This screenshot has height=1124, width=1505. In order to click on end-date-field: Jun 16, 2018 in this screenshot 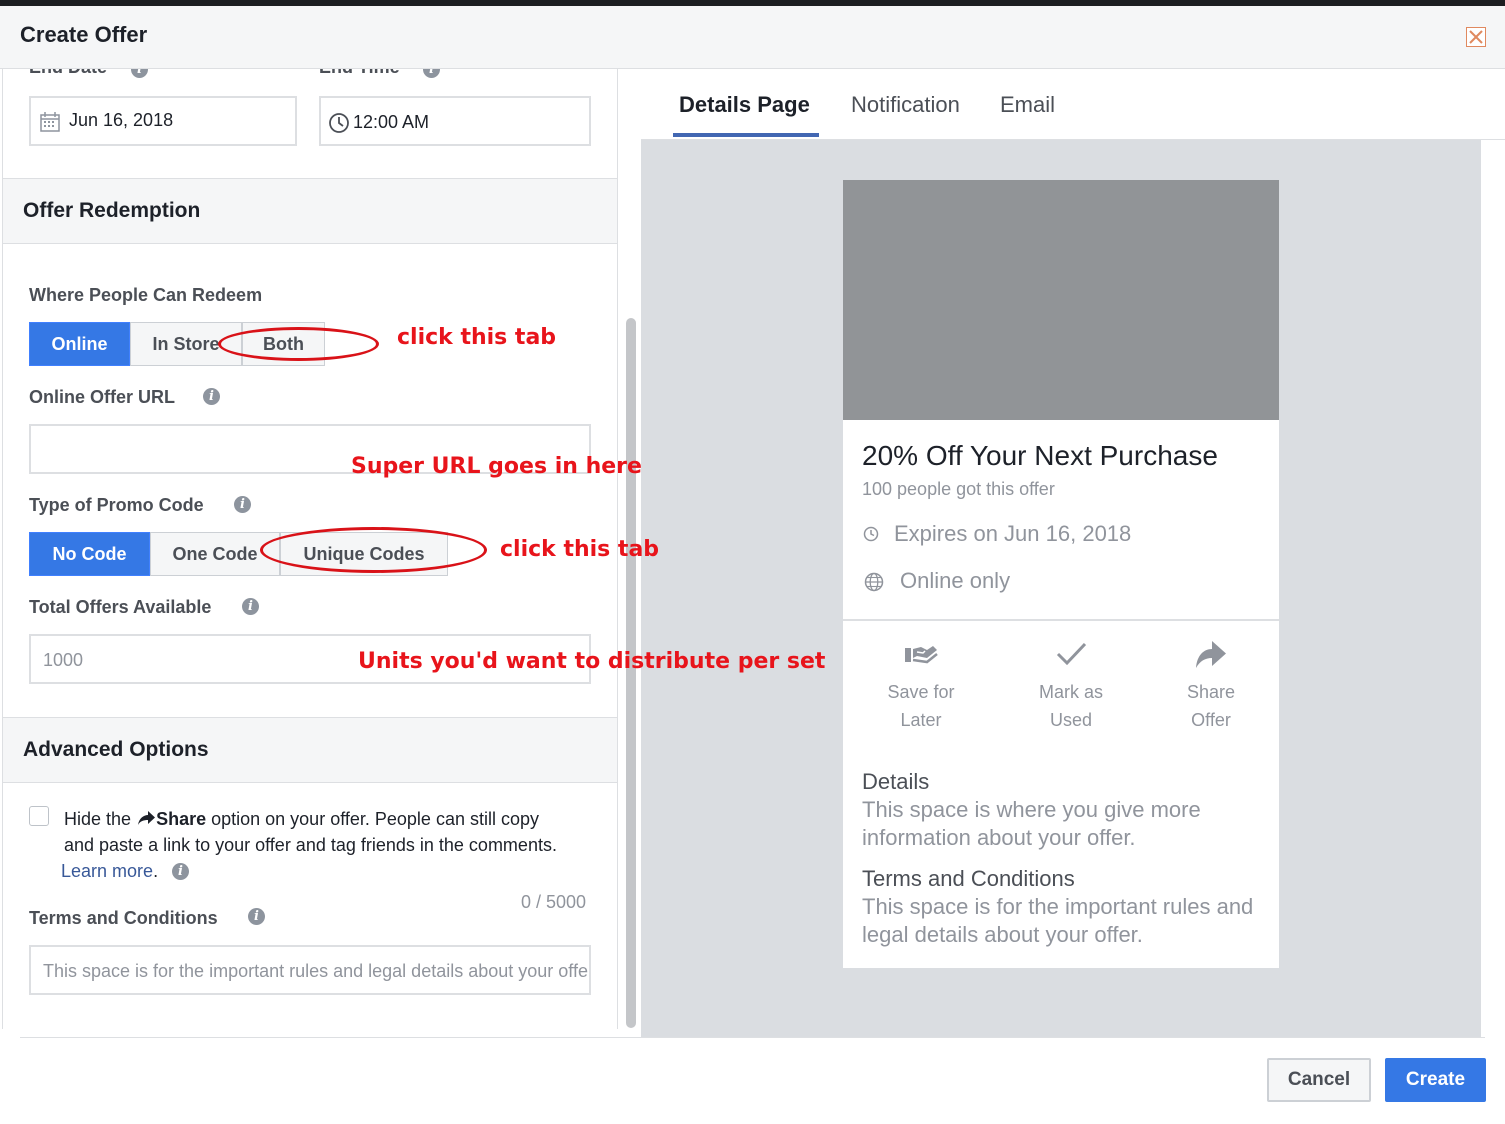, I will do `click(163, 121)`.